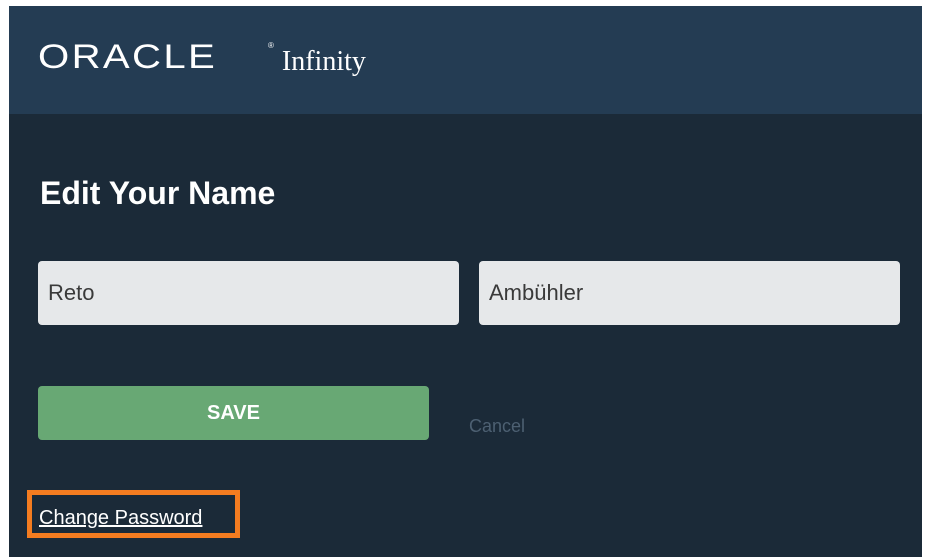 The height and width of the screenshot is (557, 925). I want to click on save-button: SAVE, so click(233, 413).